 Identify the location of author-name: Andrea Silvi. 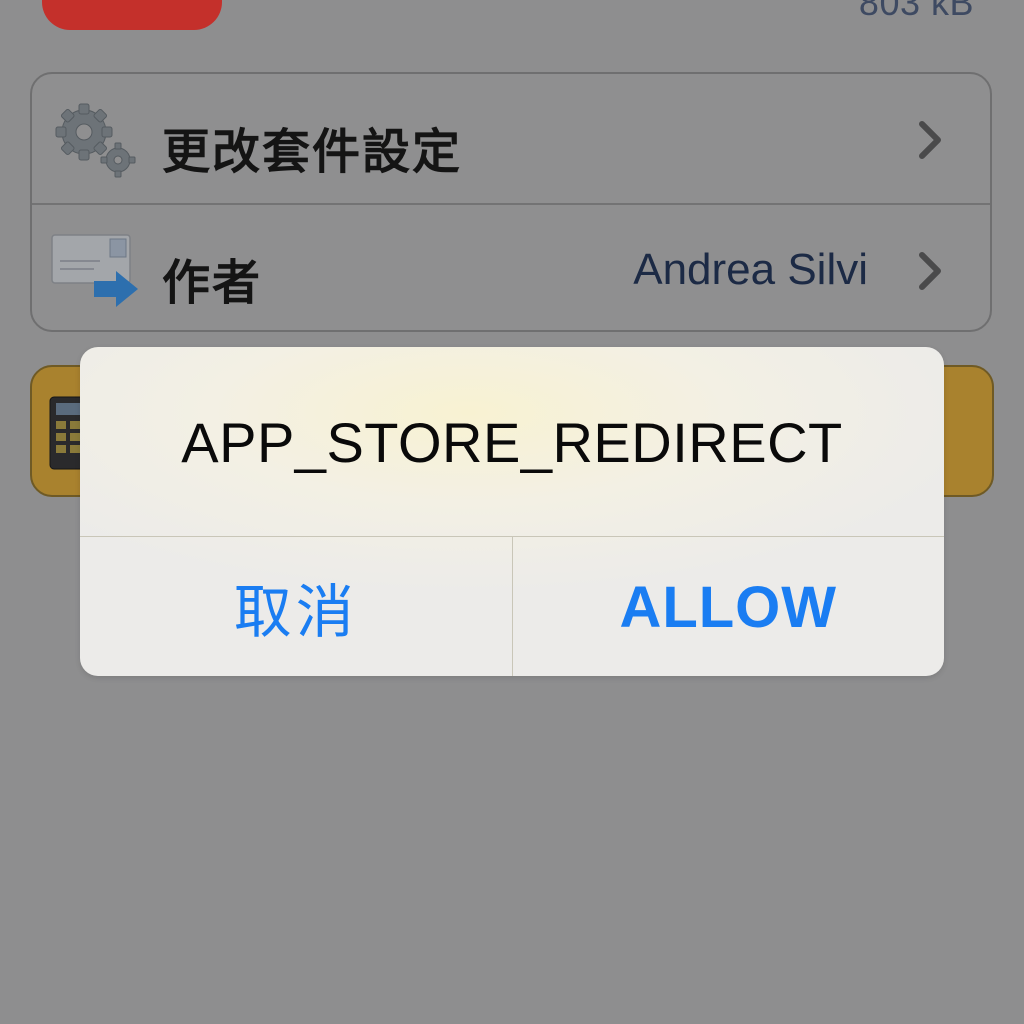
(750, 269).